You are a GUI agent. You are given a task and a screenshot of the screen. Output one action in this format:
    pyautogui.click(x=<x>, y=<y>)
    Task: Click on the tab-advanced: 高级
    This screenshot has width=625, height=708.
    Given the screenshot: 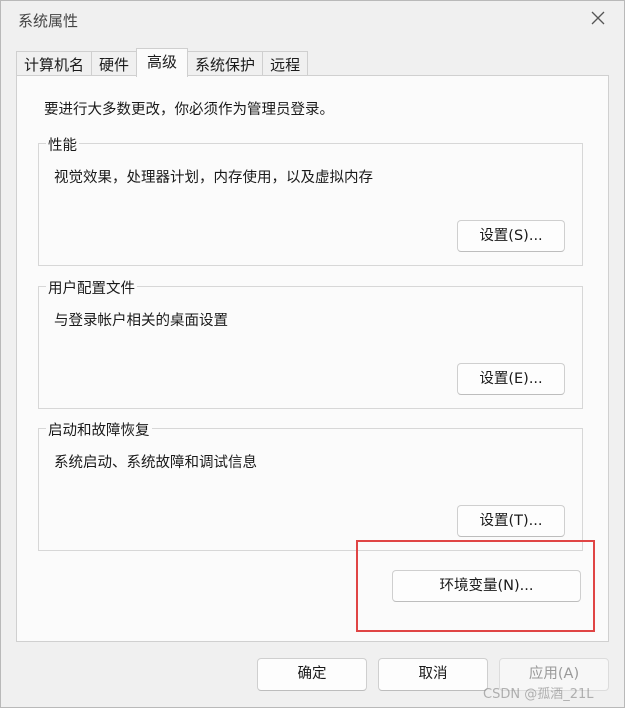 What is the action you would take?
    pyautogui.click(x=162, y=62)
    